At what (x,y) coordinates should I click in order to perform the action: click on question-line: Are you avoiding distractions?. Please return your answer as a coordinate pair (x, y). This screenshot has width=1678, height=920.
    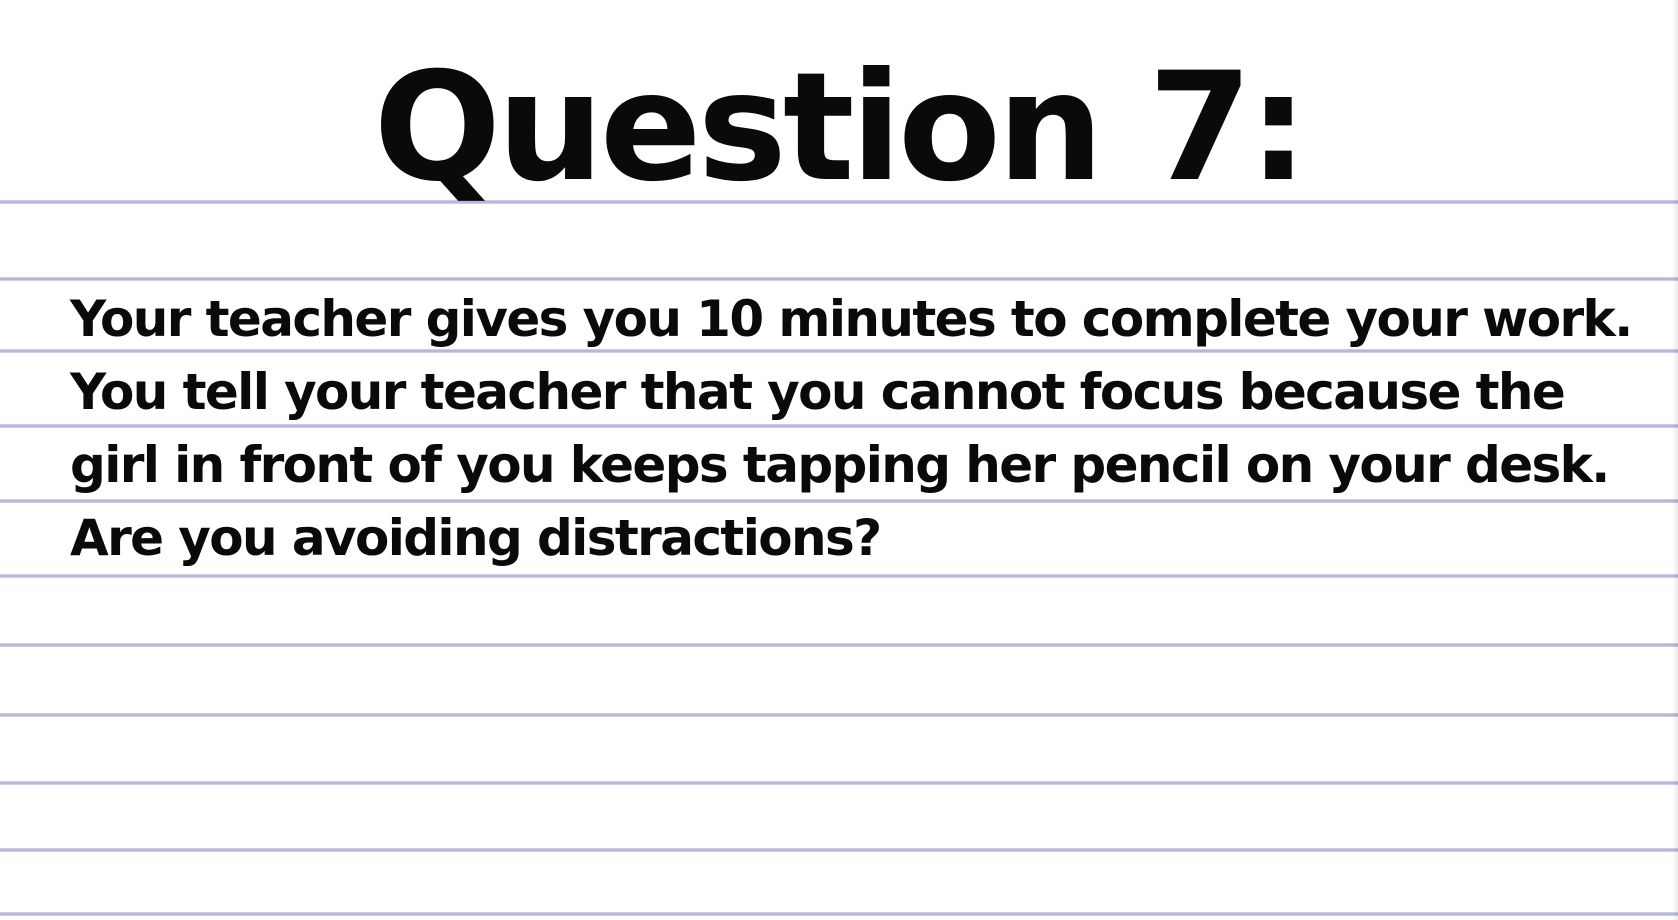
    Looking at the image, I should click on (476, 538).